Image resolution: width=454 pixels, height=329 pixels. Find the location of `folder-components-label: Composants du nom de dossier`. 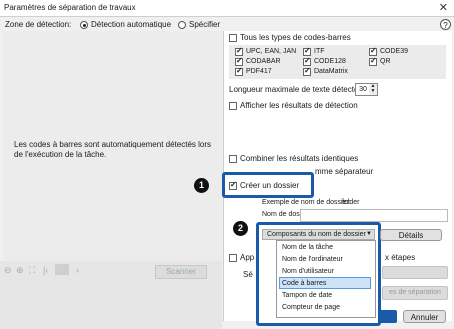

folder-components-label: Composants du nom de dossier is located at coordinates (316, 234).